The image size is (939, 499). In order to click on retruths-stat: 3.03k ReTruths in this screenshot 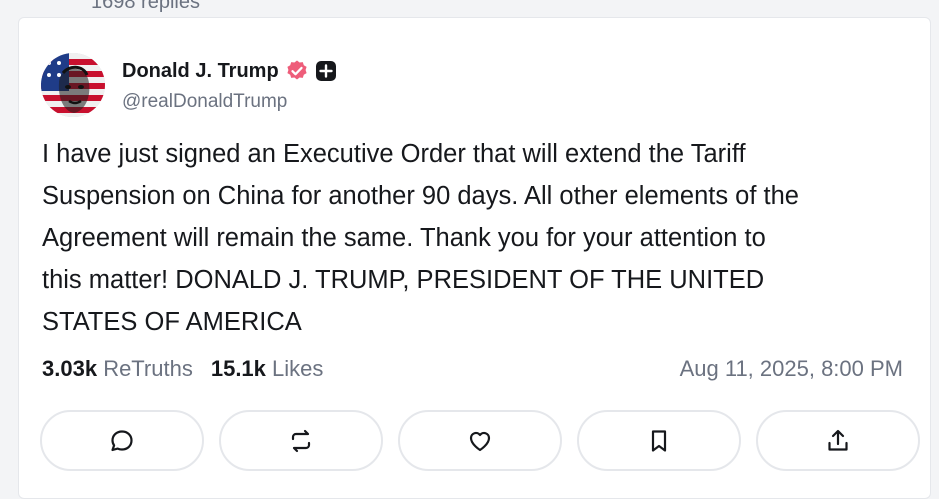, I will do `click(117, 369)`.